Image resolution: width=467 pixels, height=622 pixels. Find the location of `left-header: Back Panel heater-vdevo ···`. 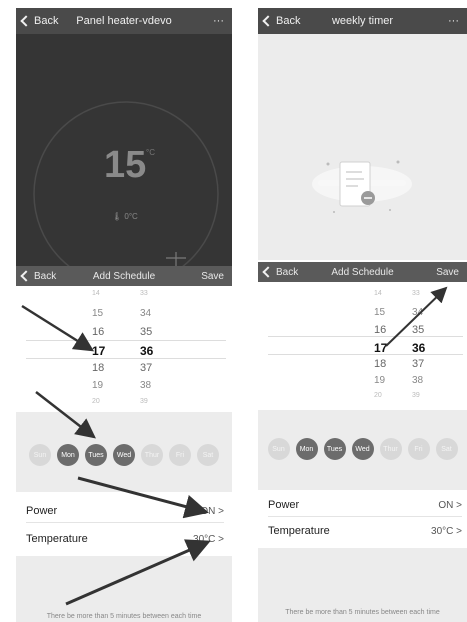

left-header: Back Panel heater-vdevo ··· is located at coordinates (124, 21).